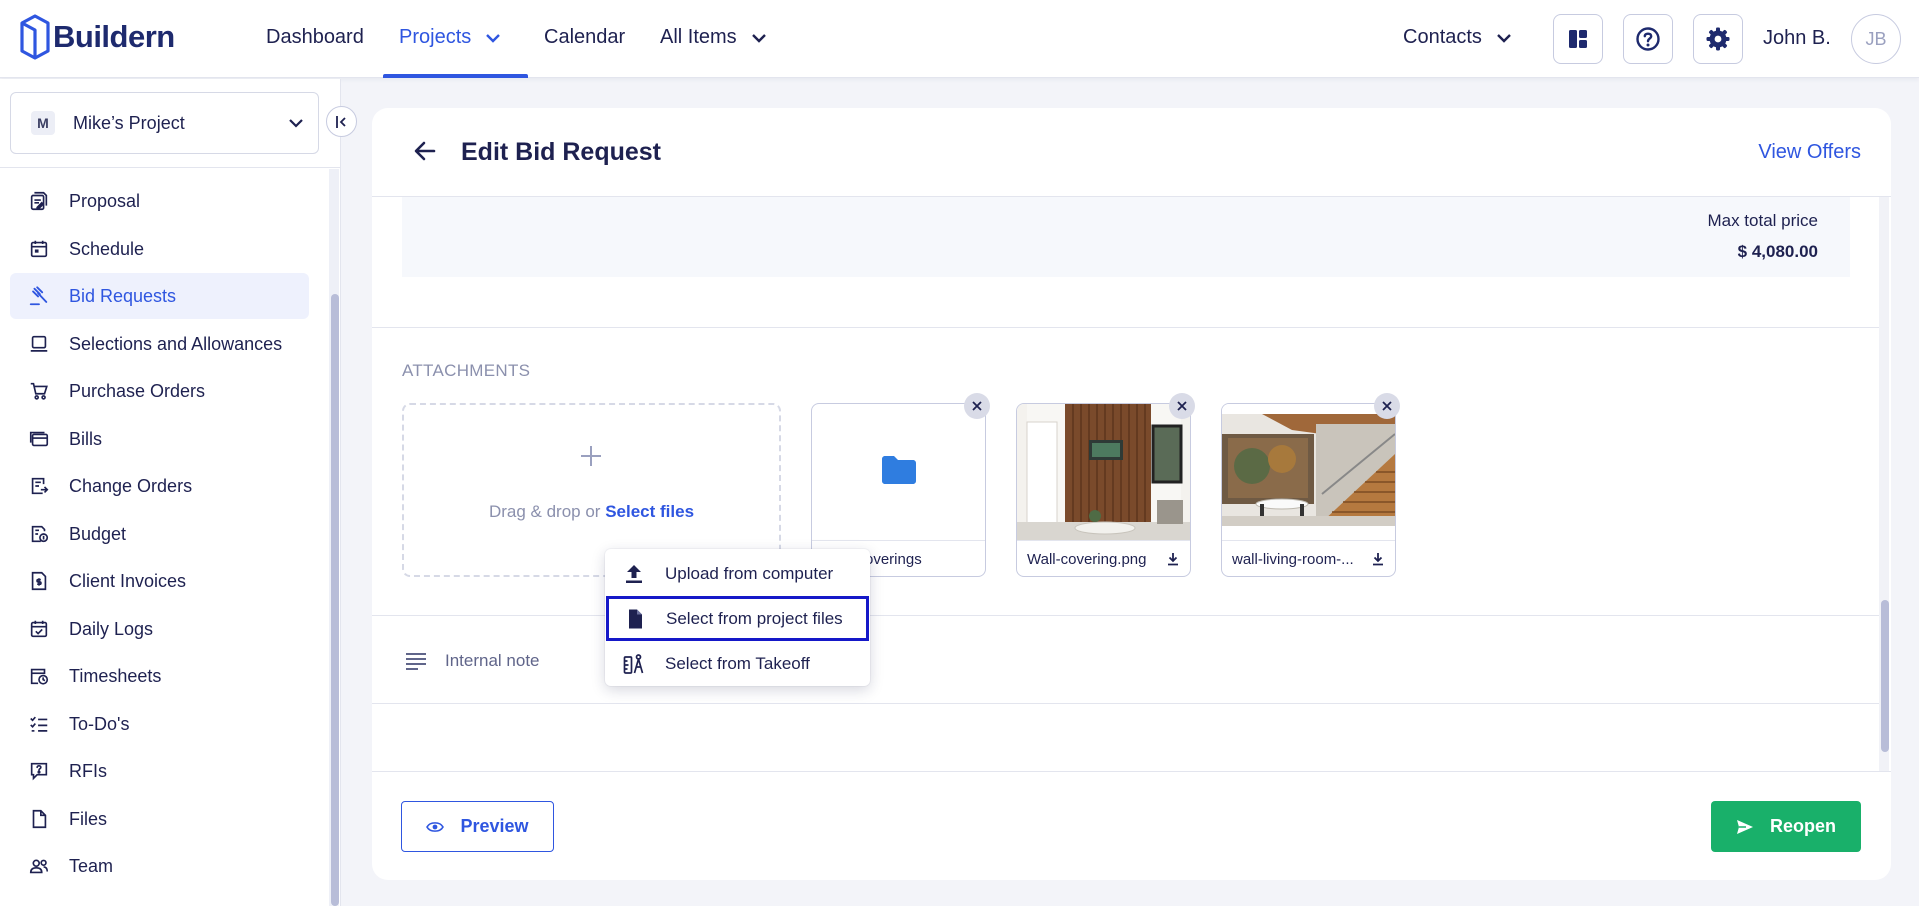 The height and width of the screenshot is (906, 1919). What do you see at coordinates (159, 629) in the screenshot?
I see `sidebar-item-daily-logs: Daily Logs` at bounding box center [159, 629].